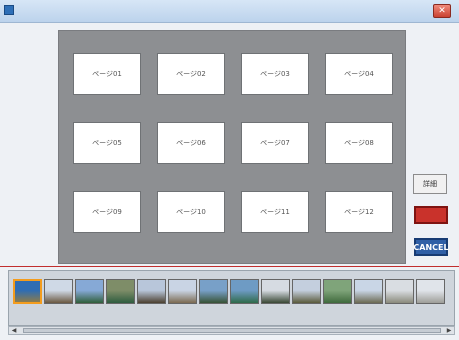 This screenshot has width=459, height=340. Describe the element at coordinates (107, 74) in the screenshot. I see `page-slot-01: ページ01` at that location.